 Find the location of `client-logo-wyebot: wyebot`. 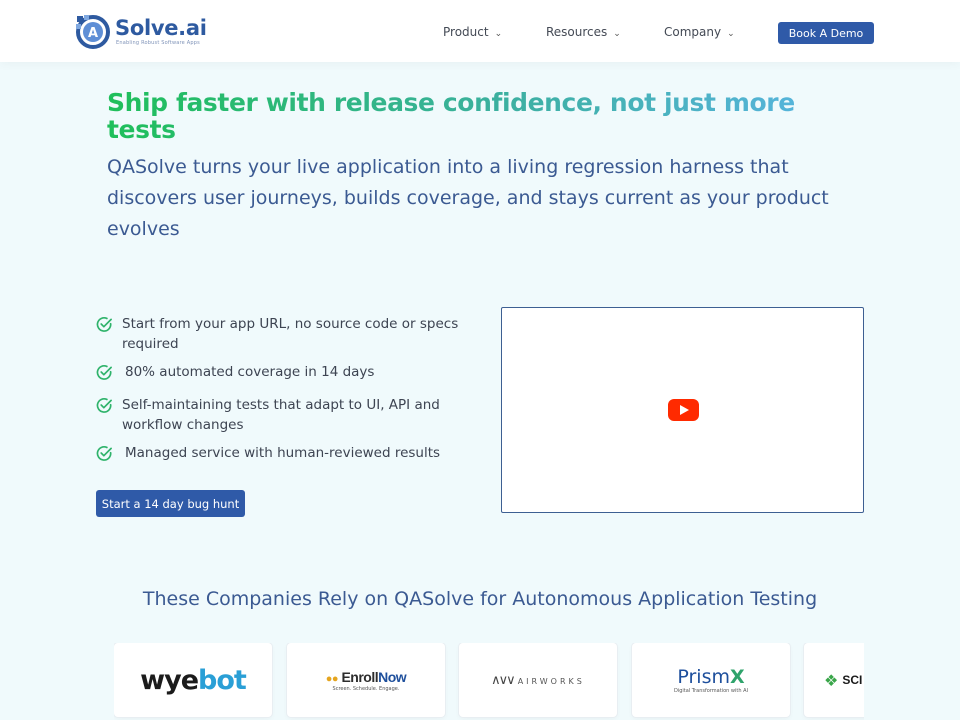

client-logo-wyebot: wyebot is located at coordinates (193, 680).